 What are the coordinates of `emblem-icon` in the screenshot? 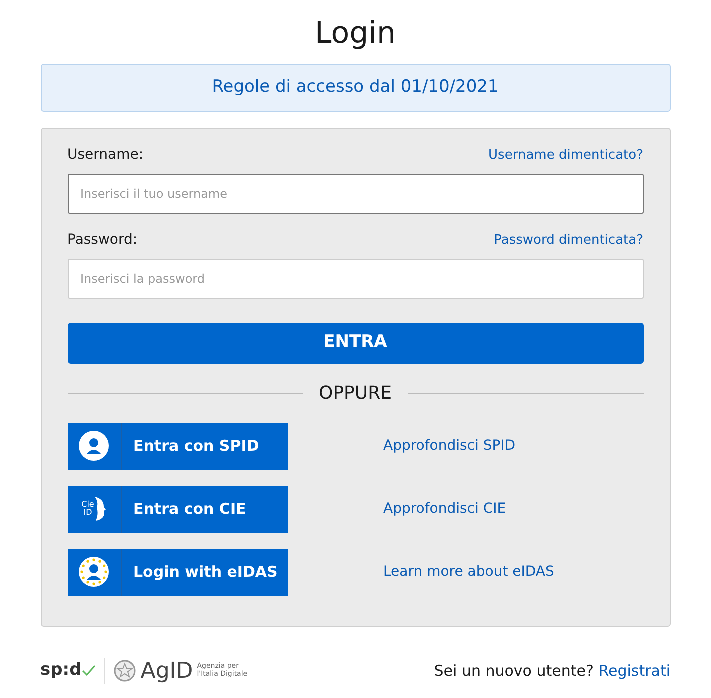 It's located at (124, 671).